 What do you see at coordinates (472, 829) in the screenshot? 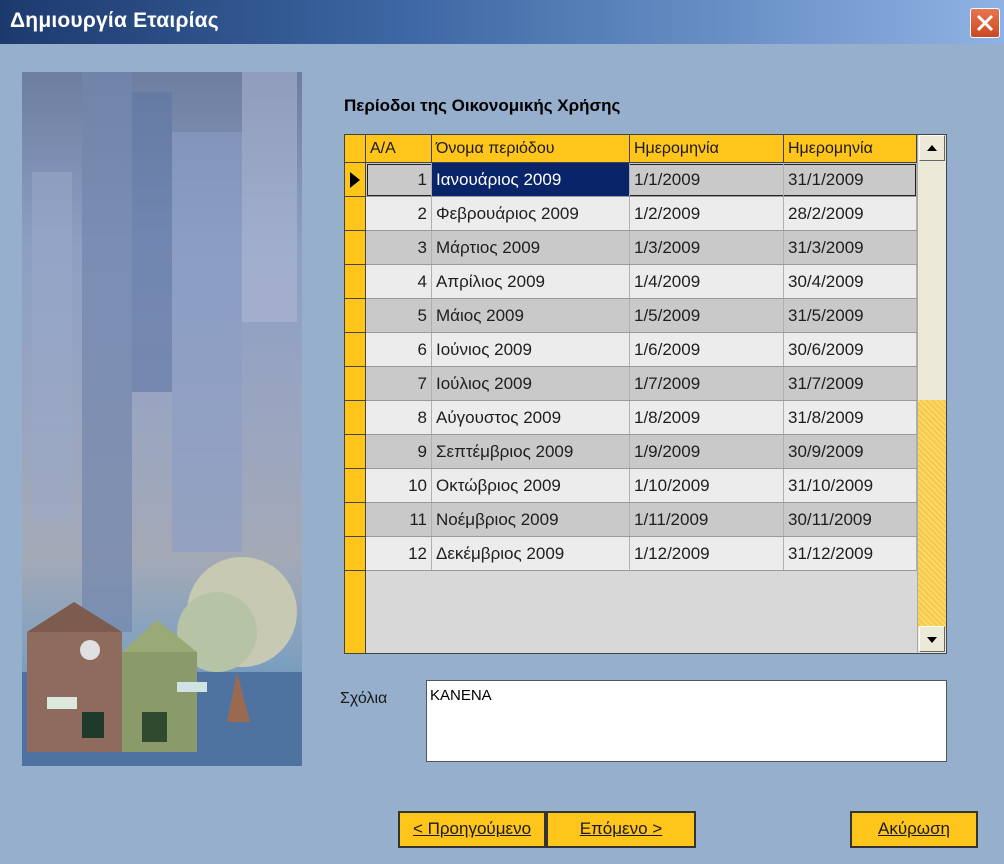
I see `previous-button: < Προηγούμενο` at bounding box center [472, 829].